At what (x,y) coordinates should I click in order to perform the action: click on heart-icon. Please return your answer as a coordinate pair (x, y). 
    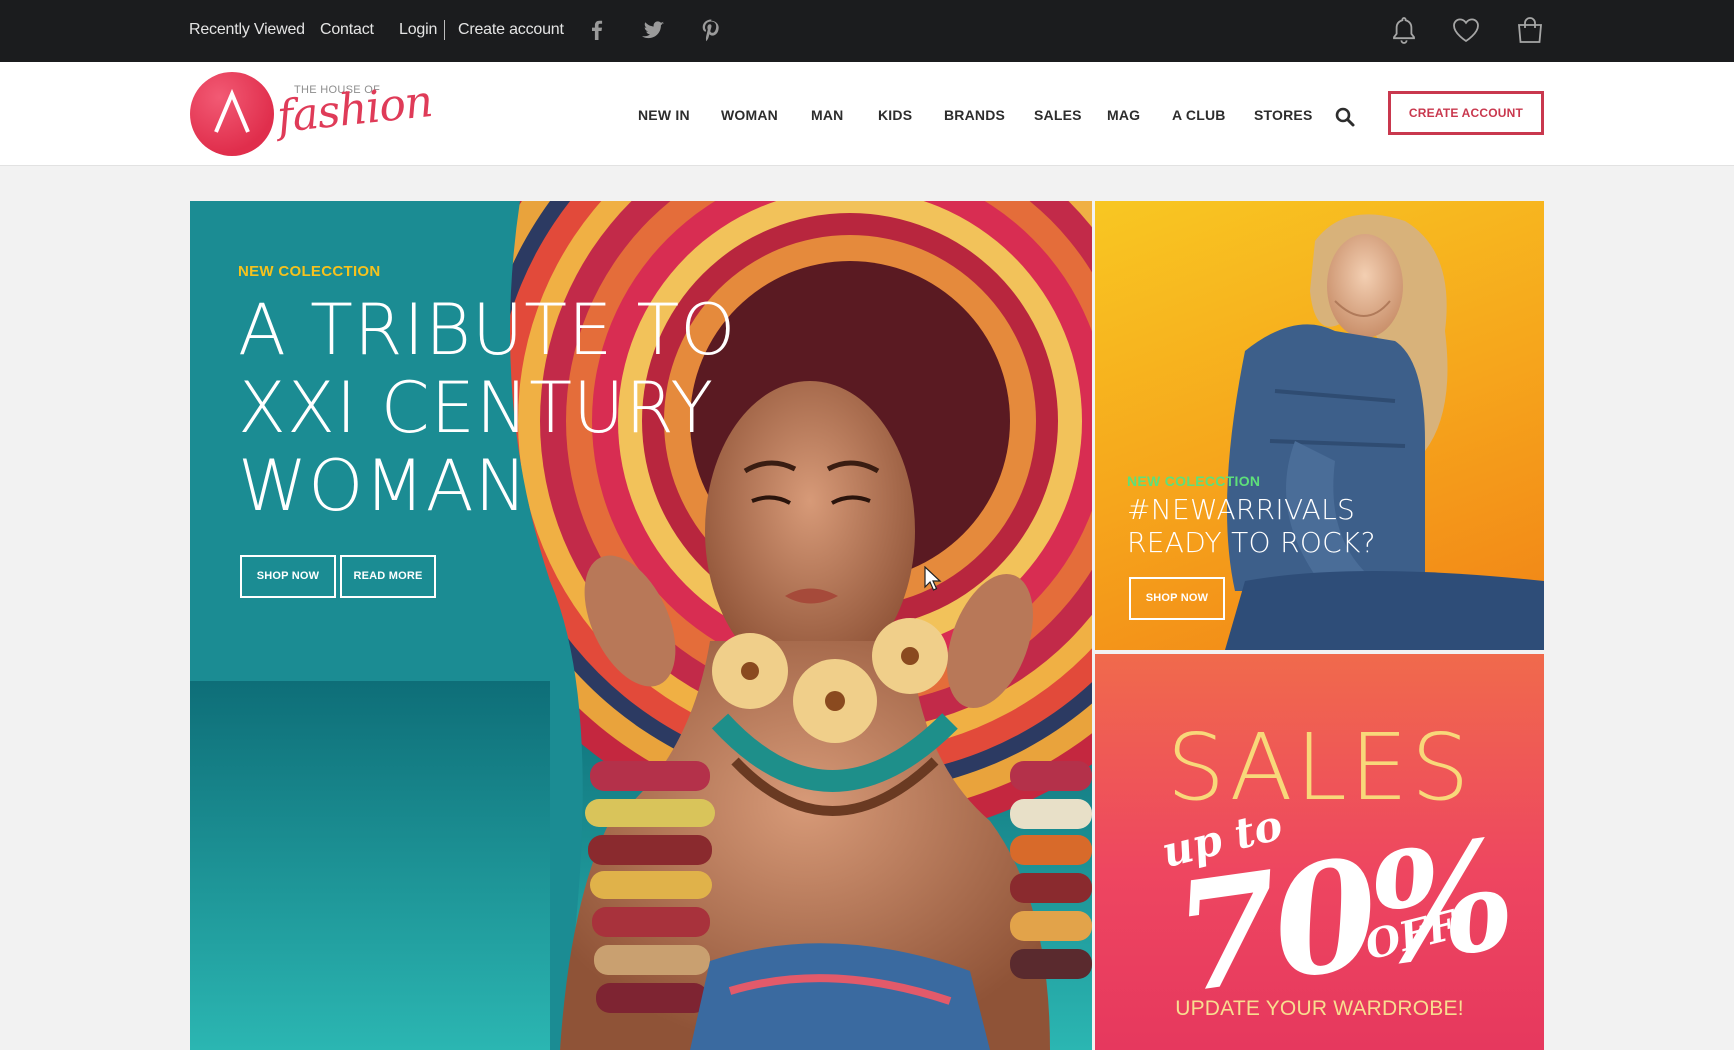
    Looking at the image, I should click on (1466, 30).